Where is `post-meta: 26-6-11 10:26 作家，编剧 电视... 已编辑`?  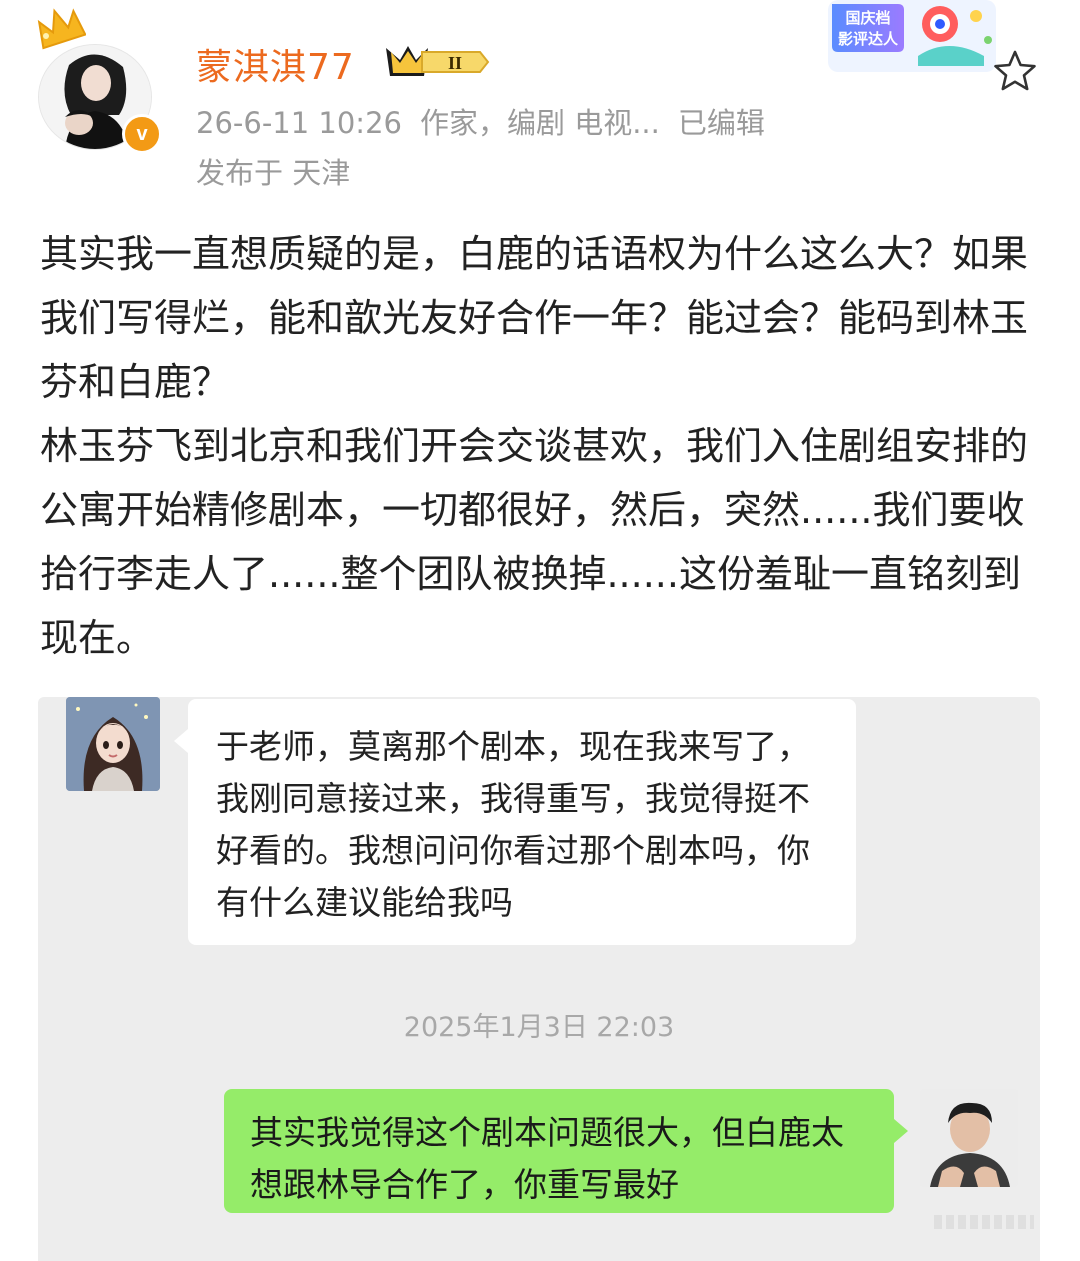 post-meta: 26-6-11 10:26 作家，编剧 电视... 已编辑 is located at coordinates (489, 121).